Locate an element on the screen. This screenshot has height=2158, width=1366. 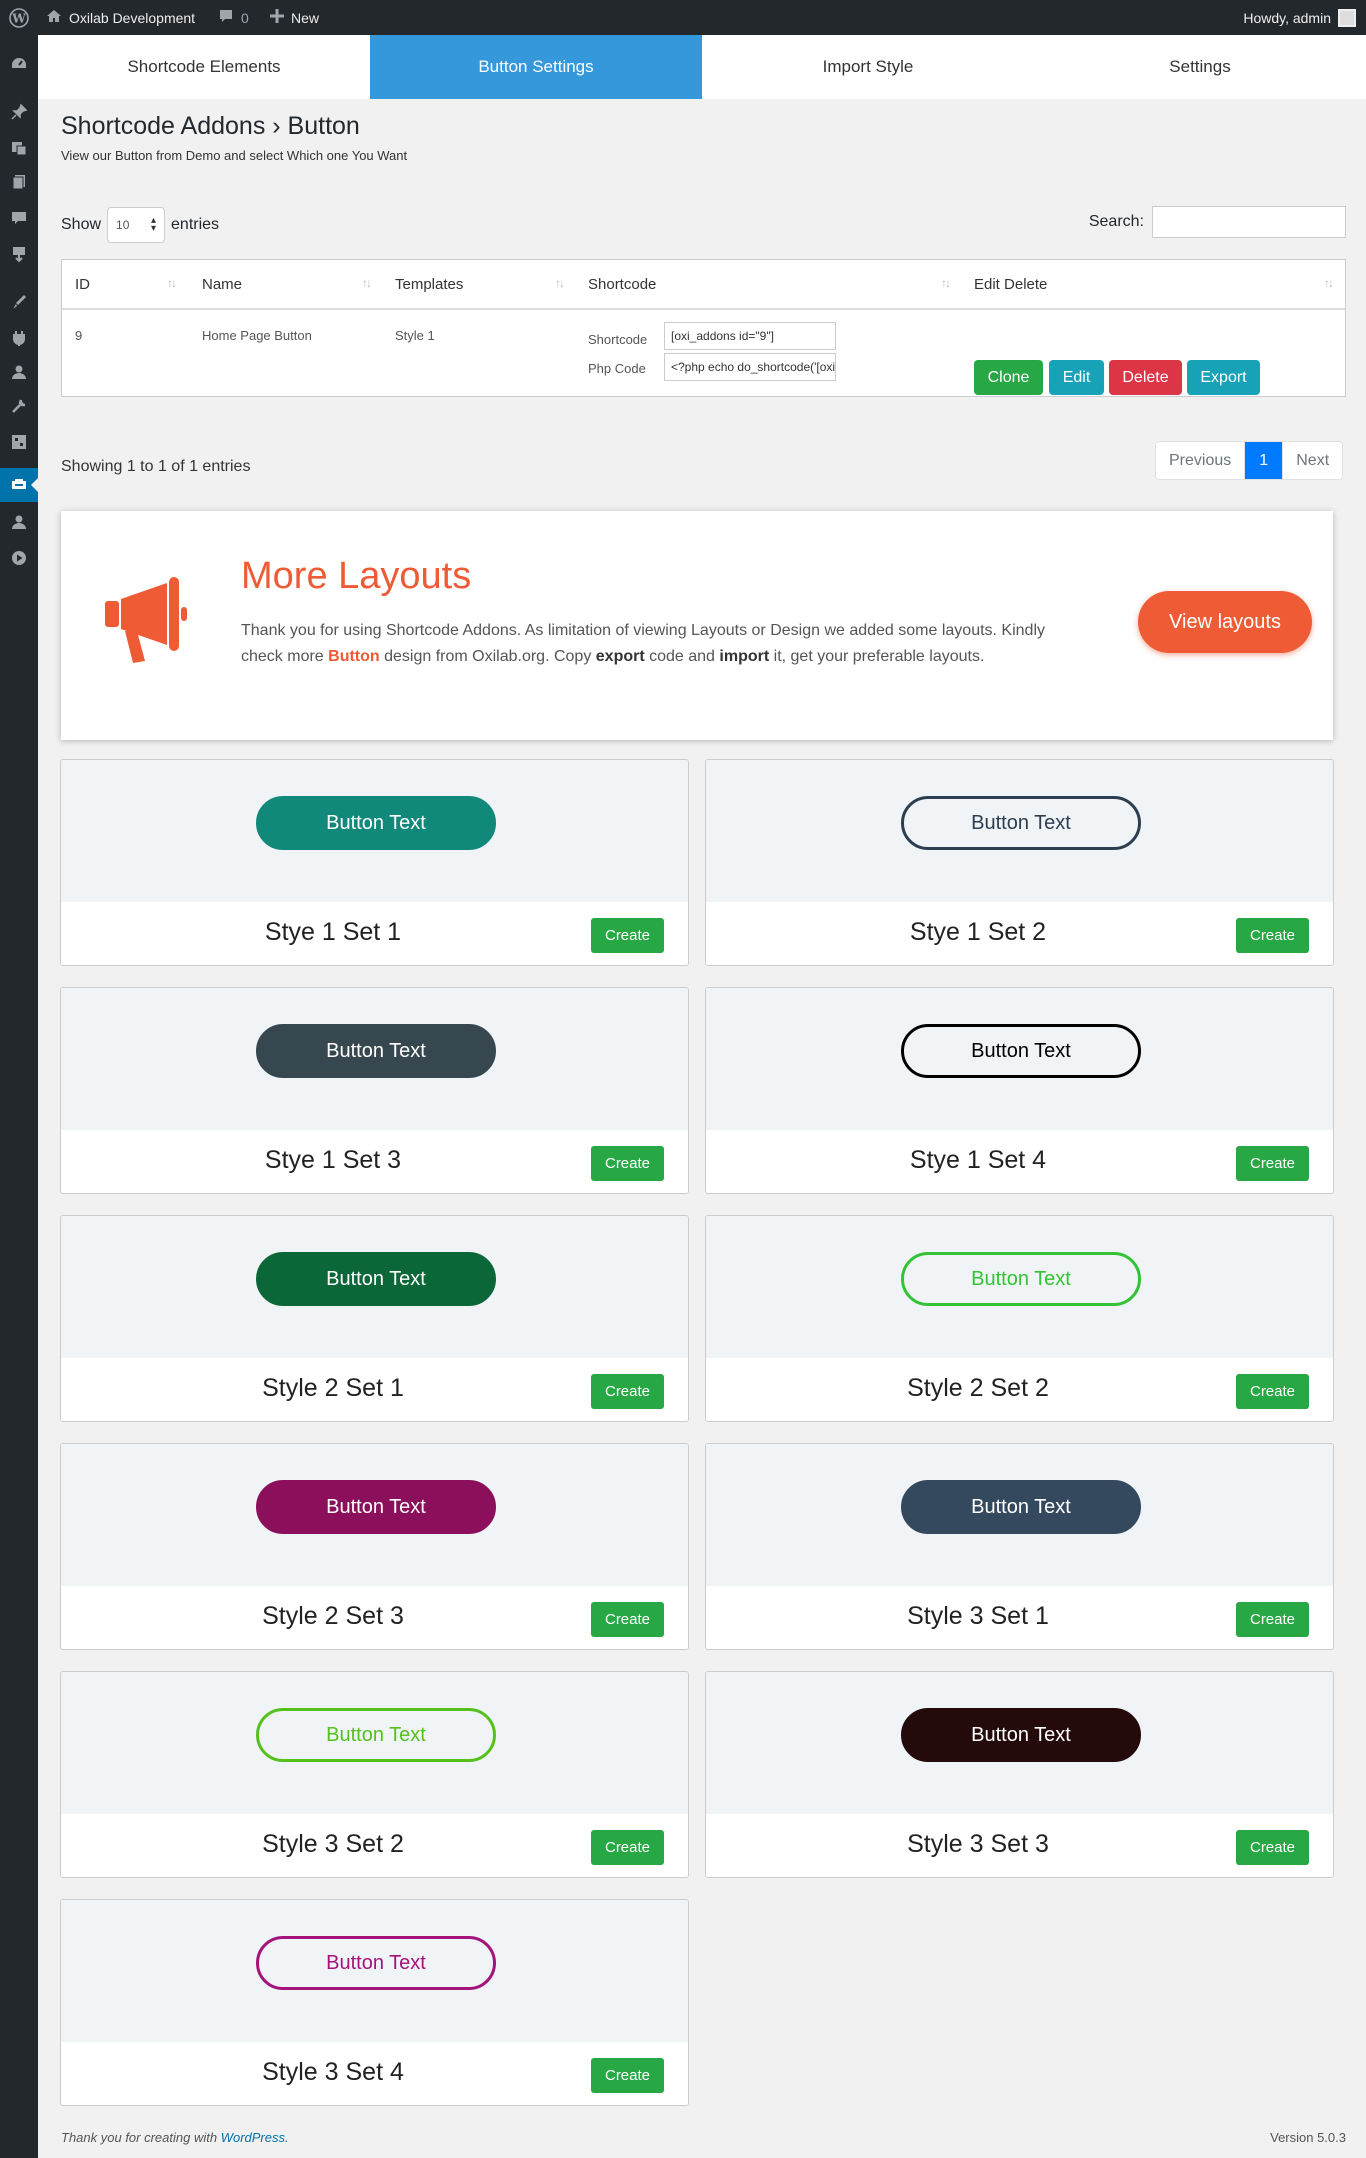
promo-highlight-link: Button is located at coordinates (354, 656).